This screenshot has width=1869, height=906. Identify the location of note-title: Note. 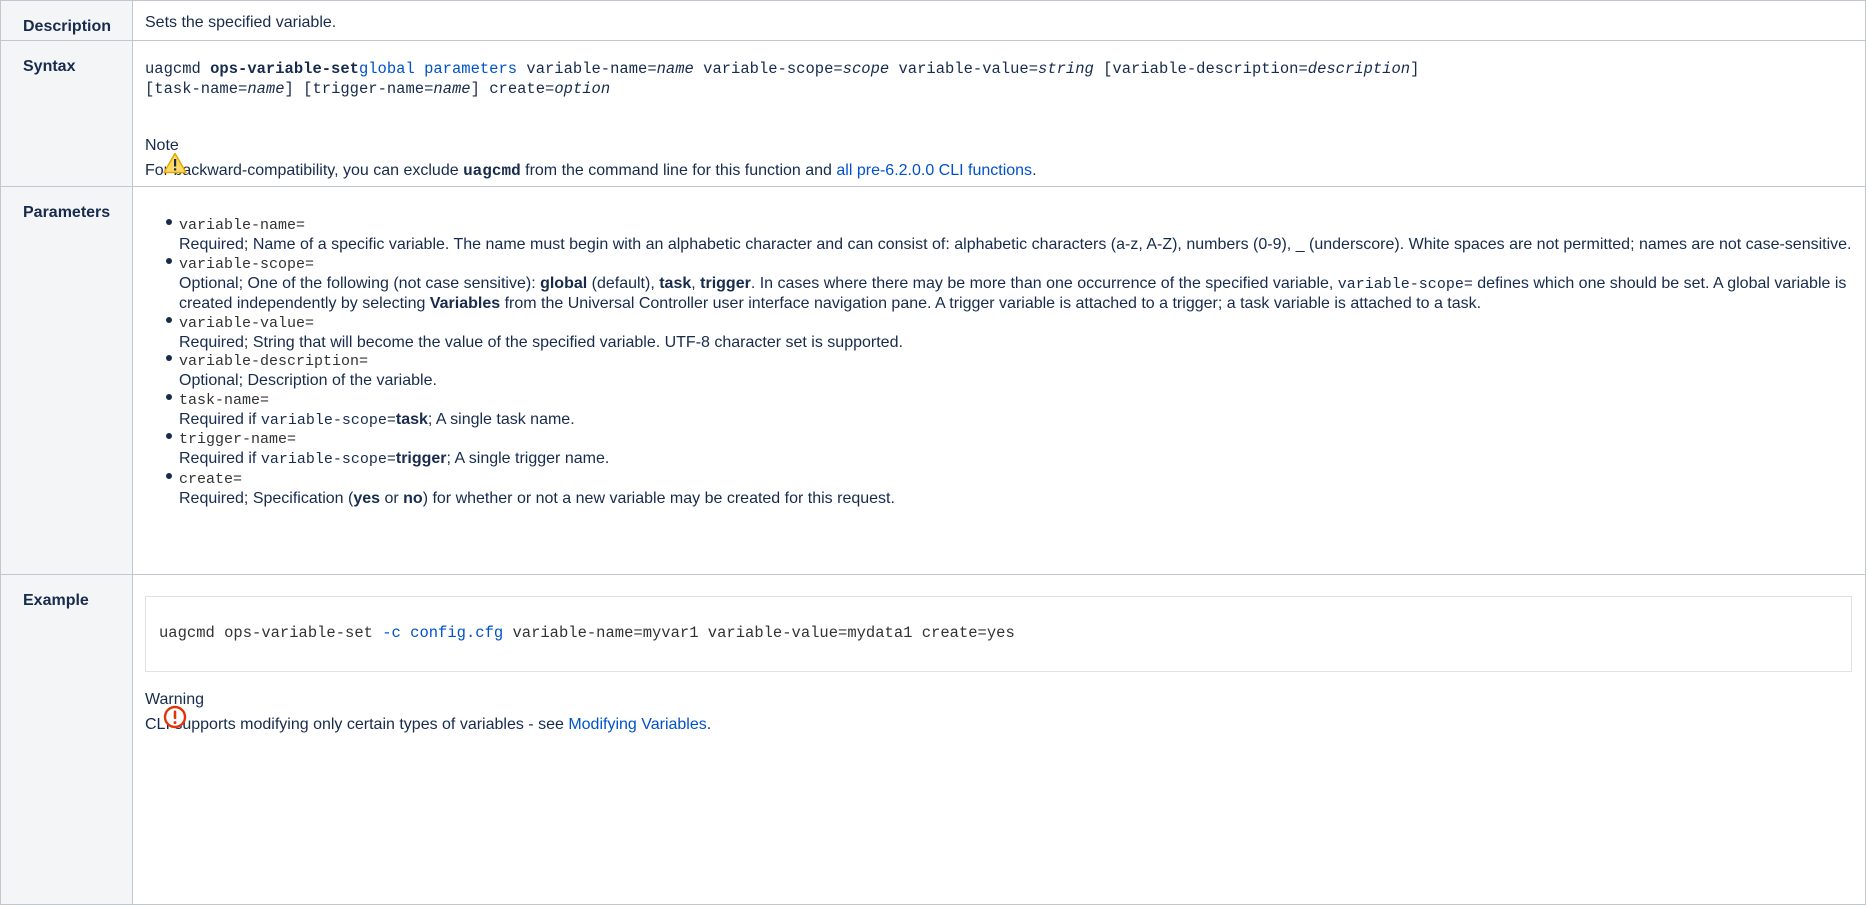
(162, 145).